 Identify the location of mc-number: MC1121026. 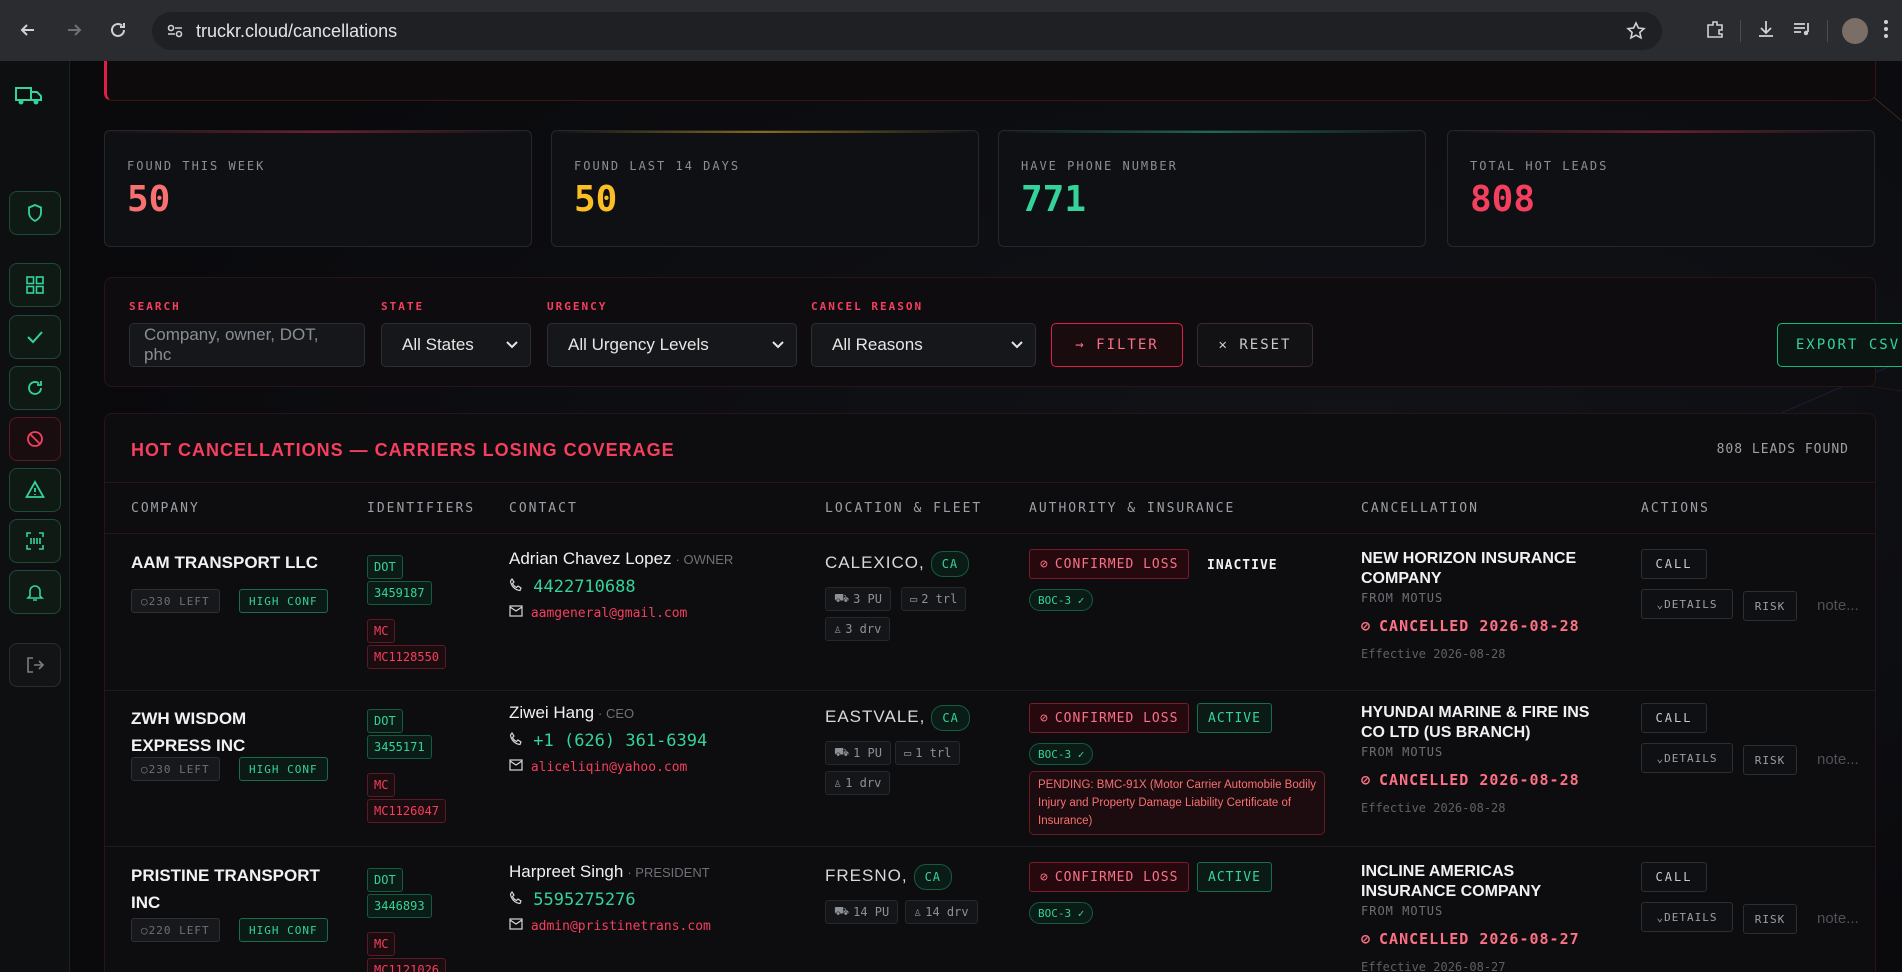
(407, 965).